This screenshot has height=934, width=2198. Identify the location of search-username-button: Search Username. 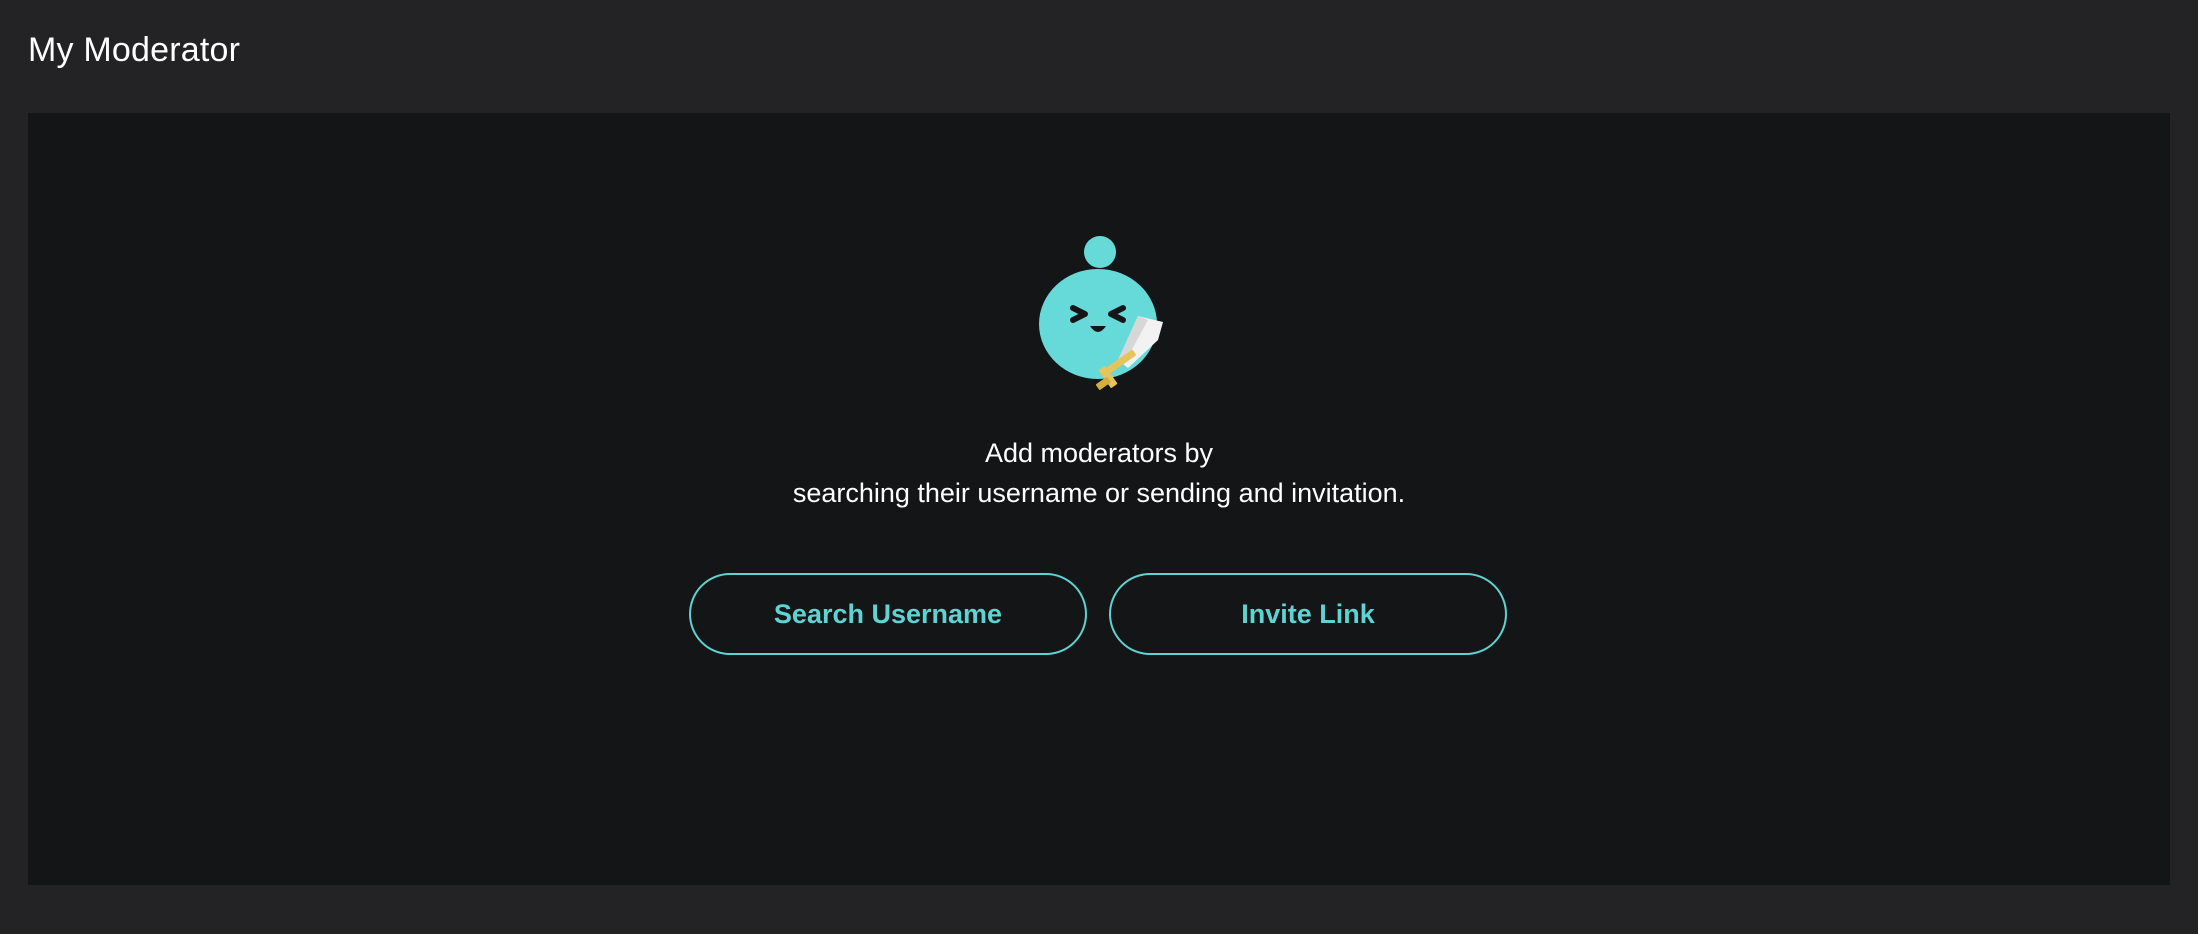
(888, 614).